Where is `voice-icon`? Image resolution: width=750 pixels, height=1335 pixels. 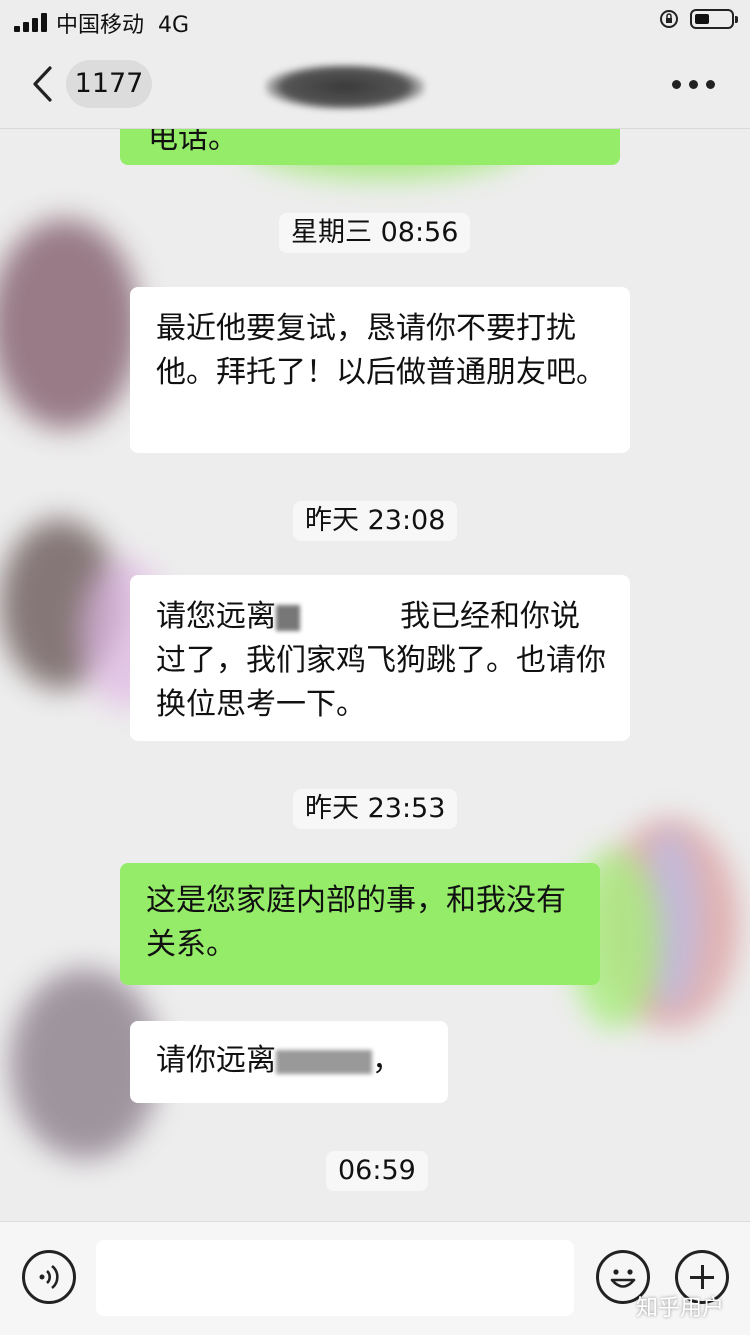
voice-icon is located at coordinates (49, 1277).